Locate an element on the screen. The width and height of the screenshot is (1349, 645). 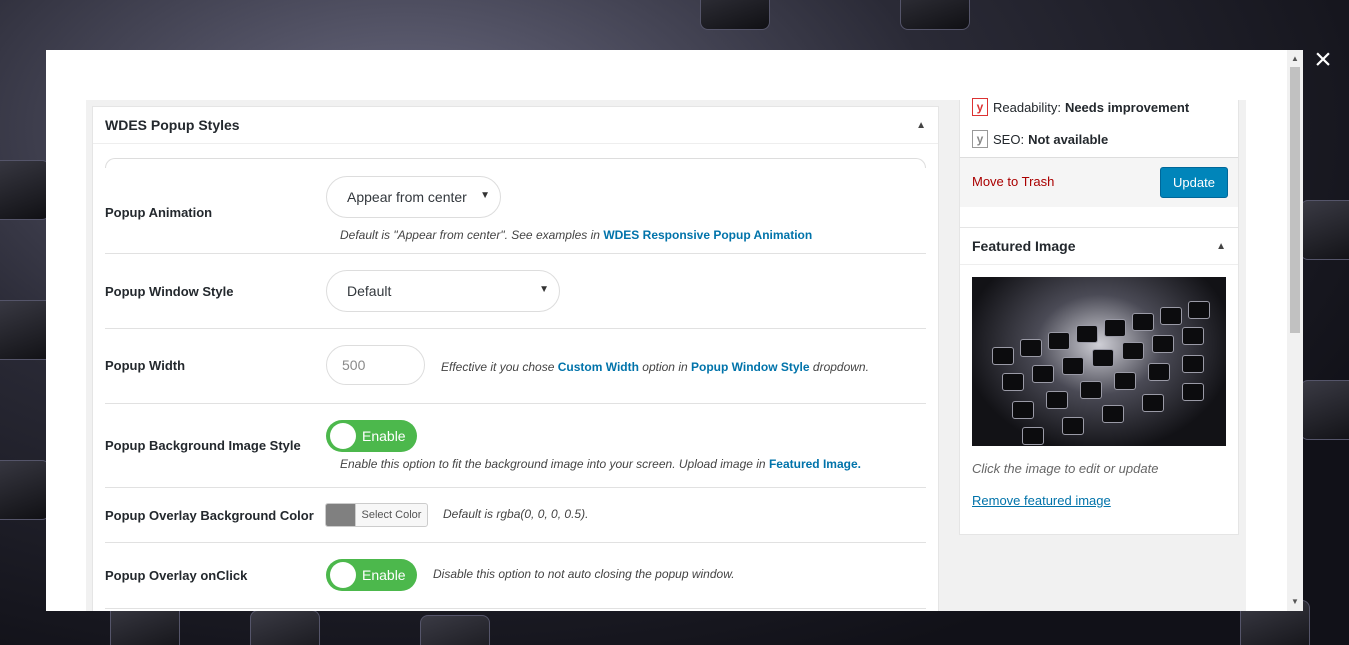
inner-panel-border is located at coordinates (515, 163).